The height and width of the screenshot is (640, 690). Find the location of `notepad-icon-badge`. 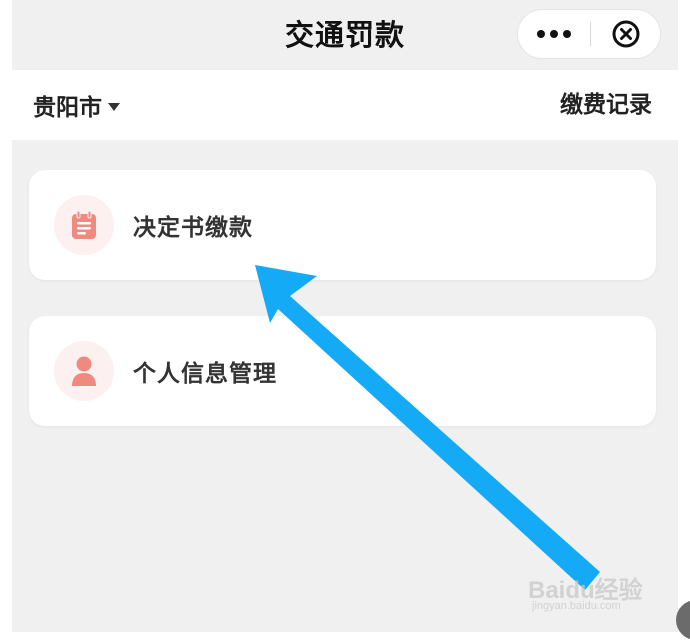

notepad-icon-badge is located at coordinates (84, 225).